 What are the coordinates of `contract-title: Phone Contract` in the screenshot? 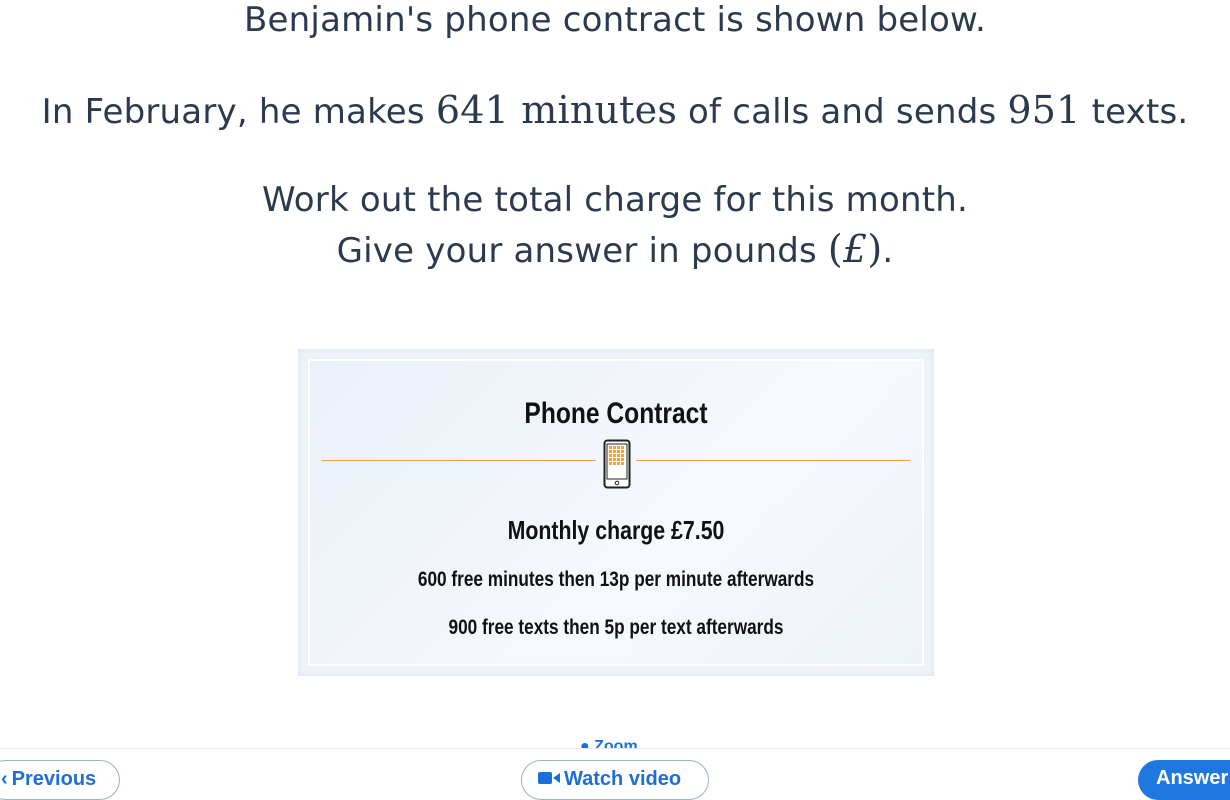 It's located at (616, 413).